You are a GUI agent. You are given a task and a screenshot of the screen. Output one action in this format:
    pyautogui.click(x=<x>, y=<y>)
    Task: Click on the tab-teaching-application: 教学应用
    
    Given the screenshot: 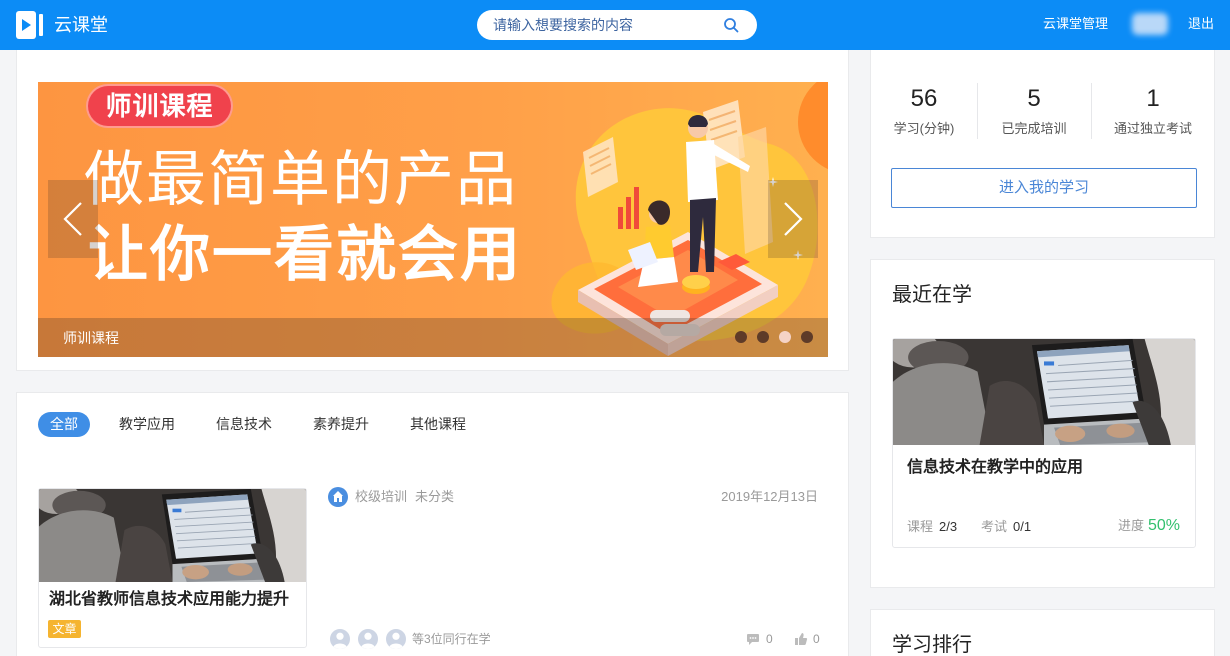 What is the action you would take?
    pyautogui.click(x=147, y=424)
    